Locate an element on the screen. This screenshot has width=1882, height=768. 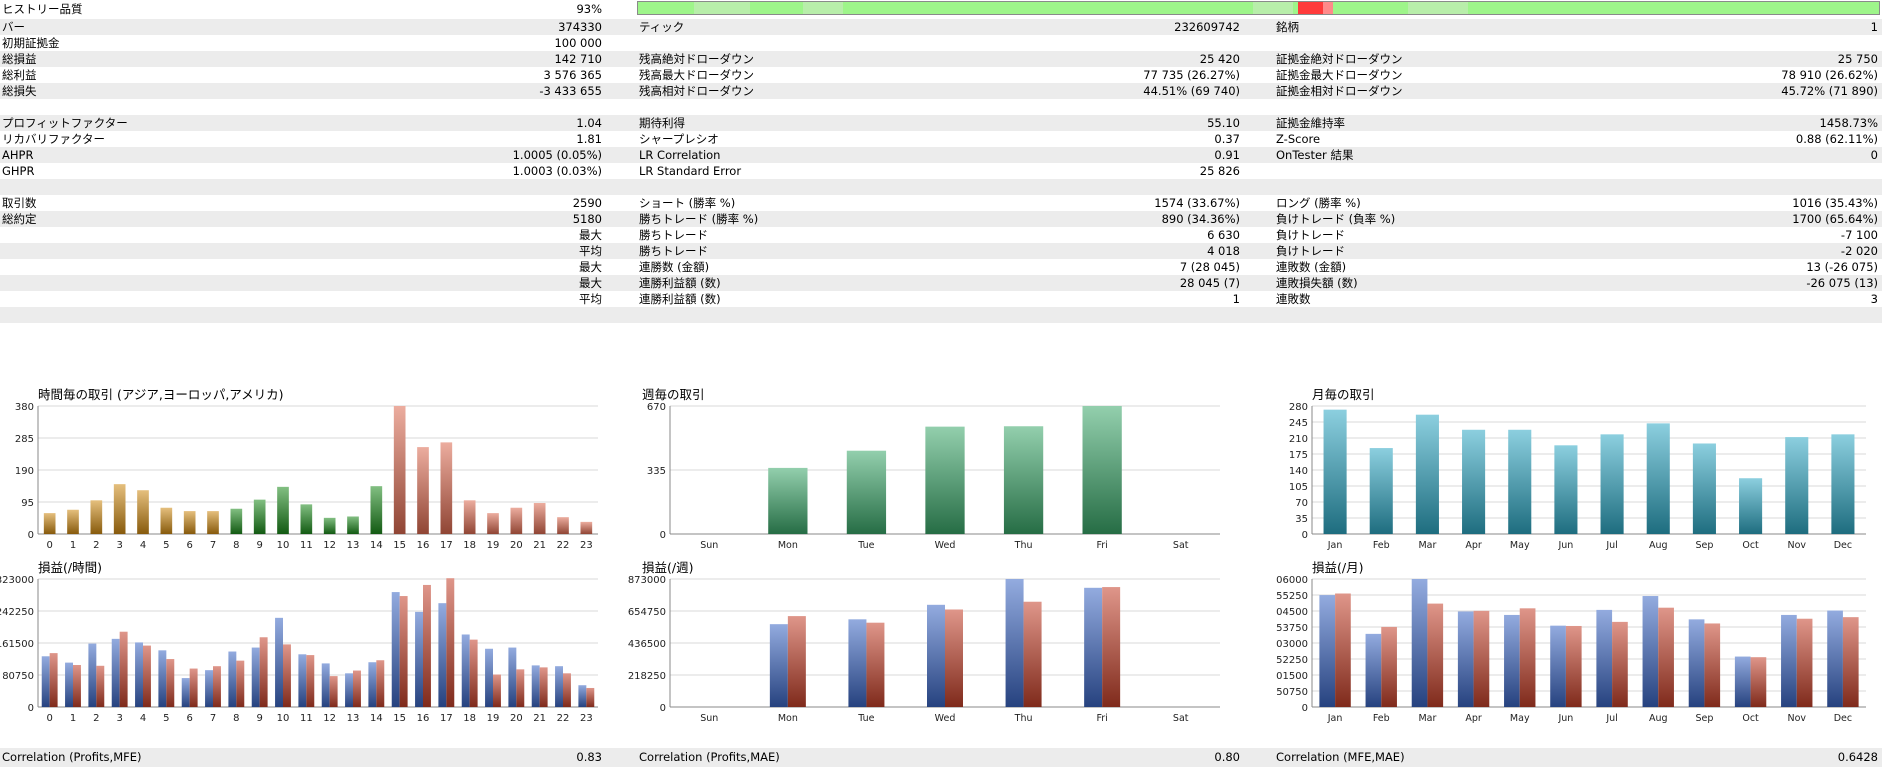
x-tick-label: Dec is located at coordinates (1843, 718).